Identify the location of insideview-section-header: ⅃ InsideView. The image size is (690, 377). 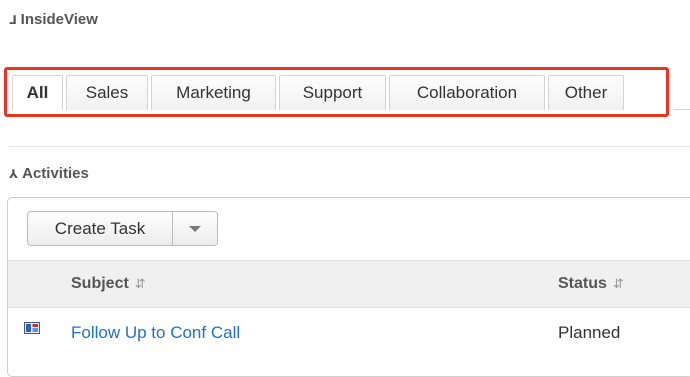
(53, 19).